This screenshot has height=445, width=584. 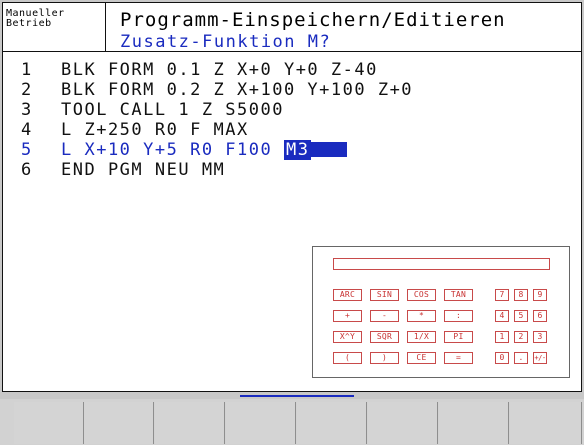 I want to click on calc-key-pi: PI, so click(x=458, y=337).